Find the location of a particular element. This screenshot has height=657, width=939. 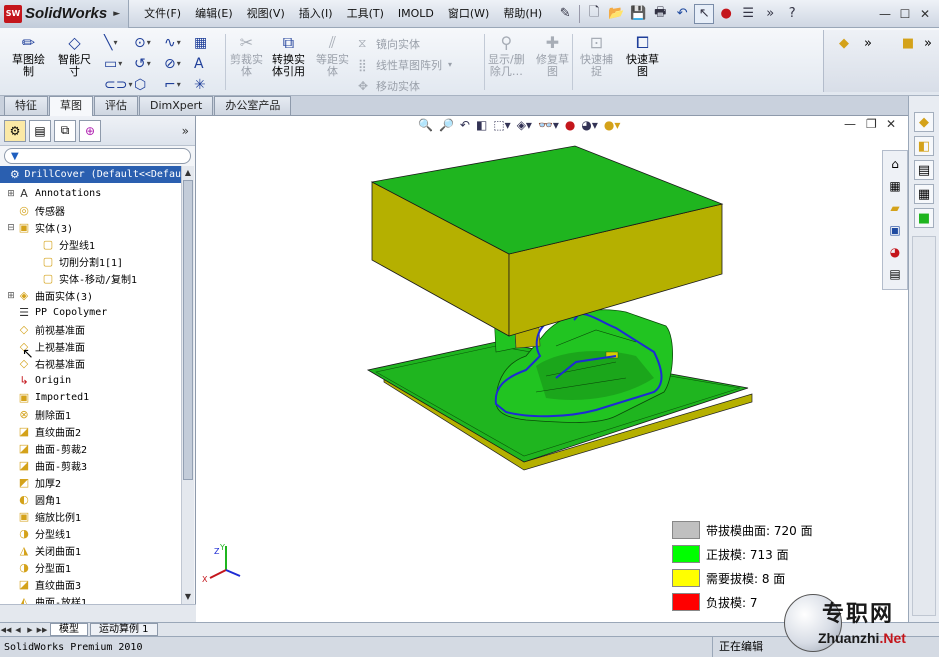

new-document-icon: 🗋 is located at coordinates (594, 14).